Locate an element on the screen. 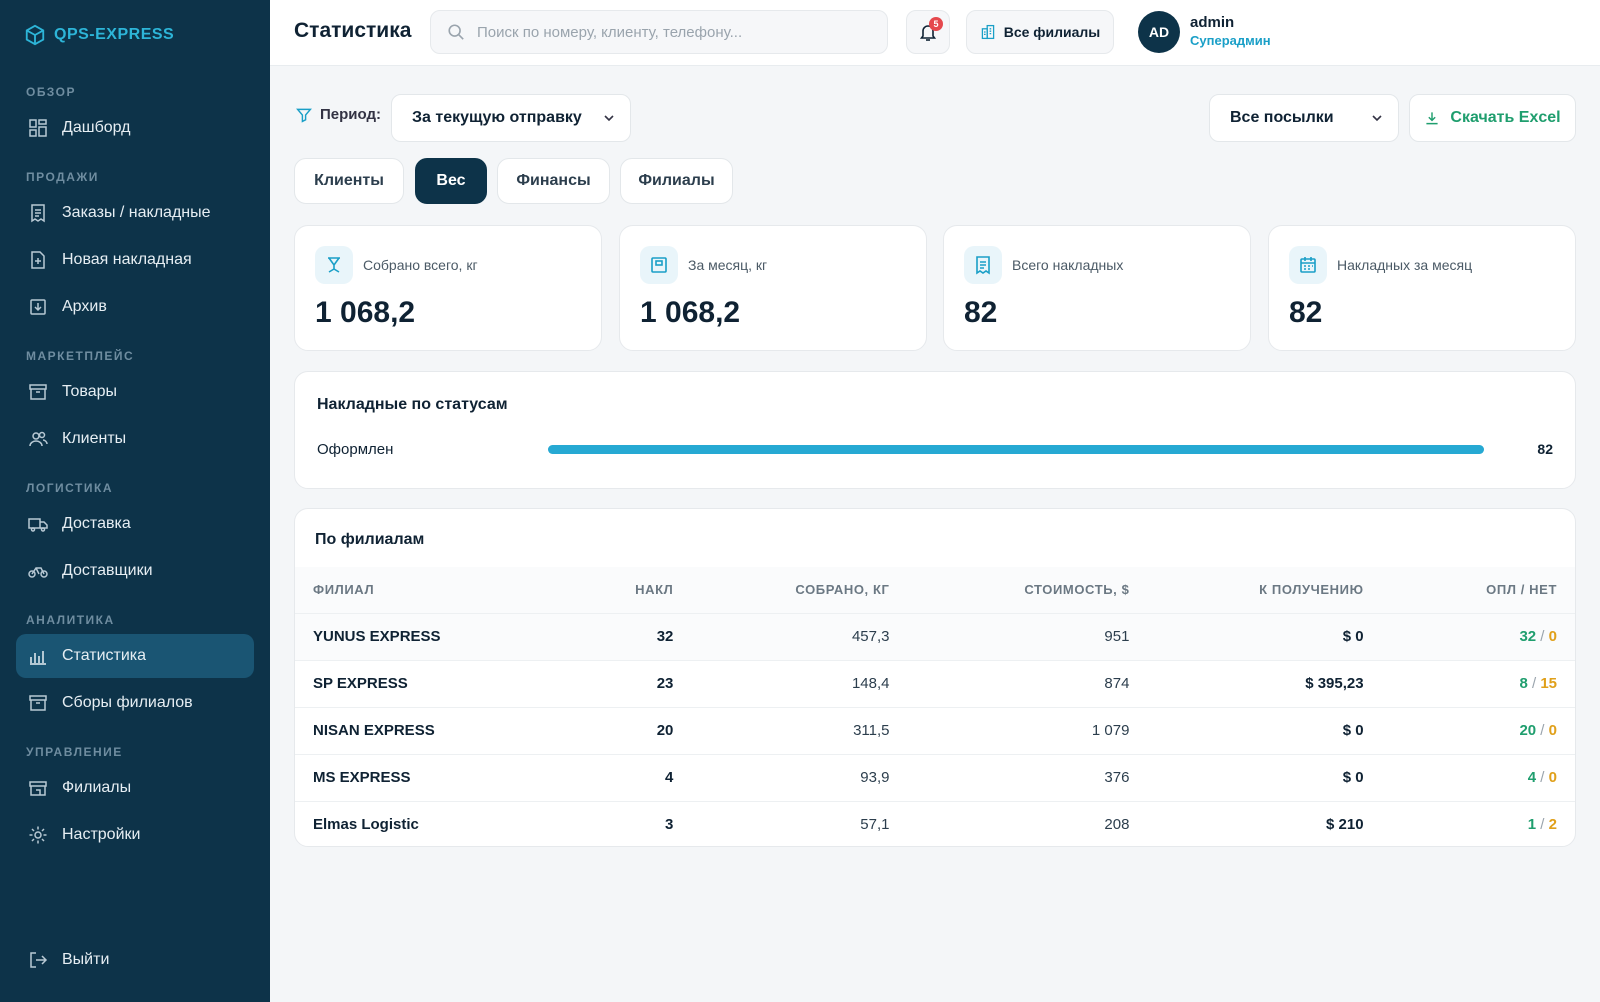 The height and width of the screenshot is (1002, 1600). col-header-receivable: К ПОЛУЧЕНИЮ is located at coordinates (1264, 590).